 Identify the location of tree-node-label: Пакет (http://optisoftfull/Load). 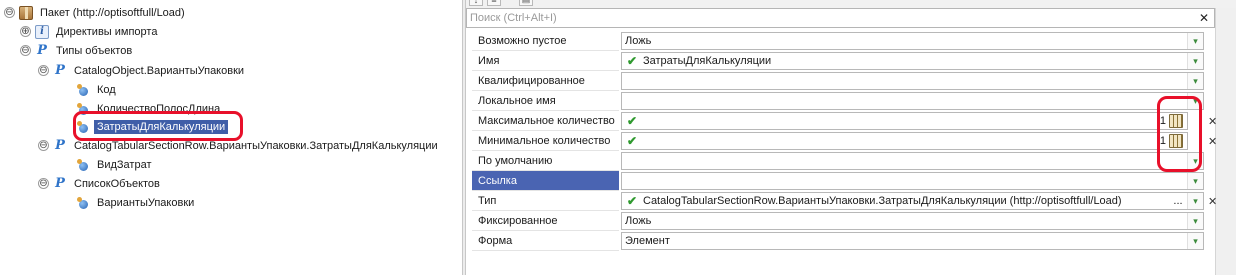
(112, 12).